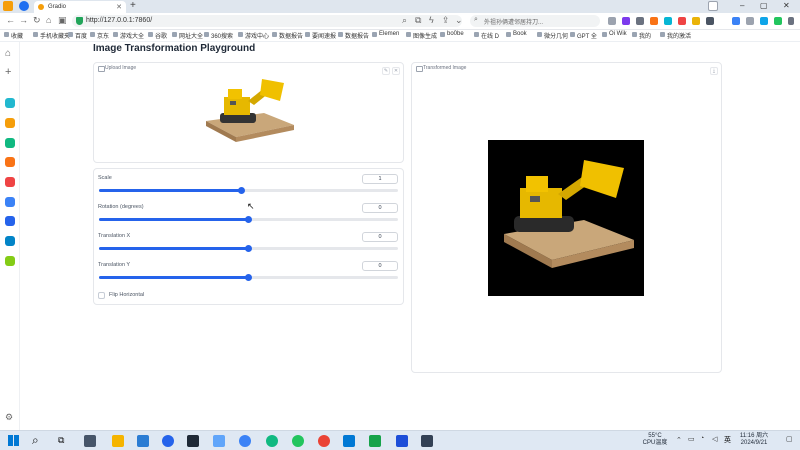  What do you see at coordinates (418, 20) in the screenshot?
I see `translate-icon: ⧉` at bounding box center [418, 20].